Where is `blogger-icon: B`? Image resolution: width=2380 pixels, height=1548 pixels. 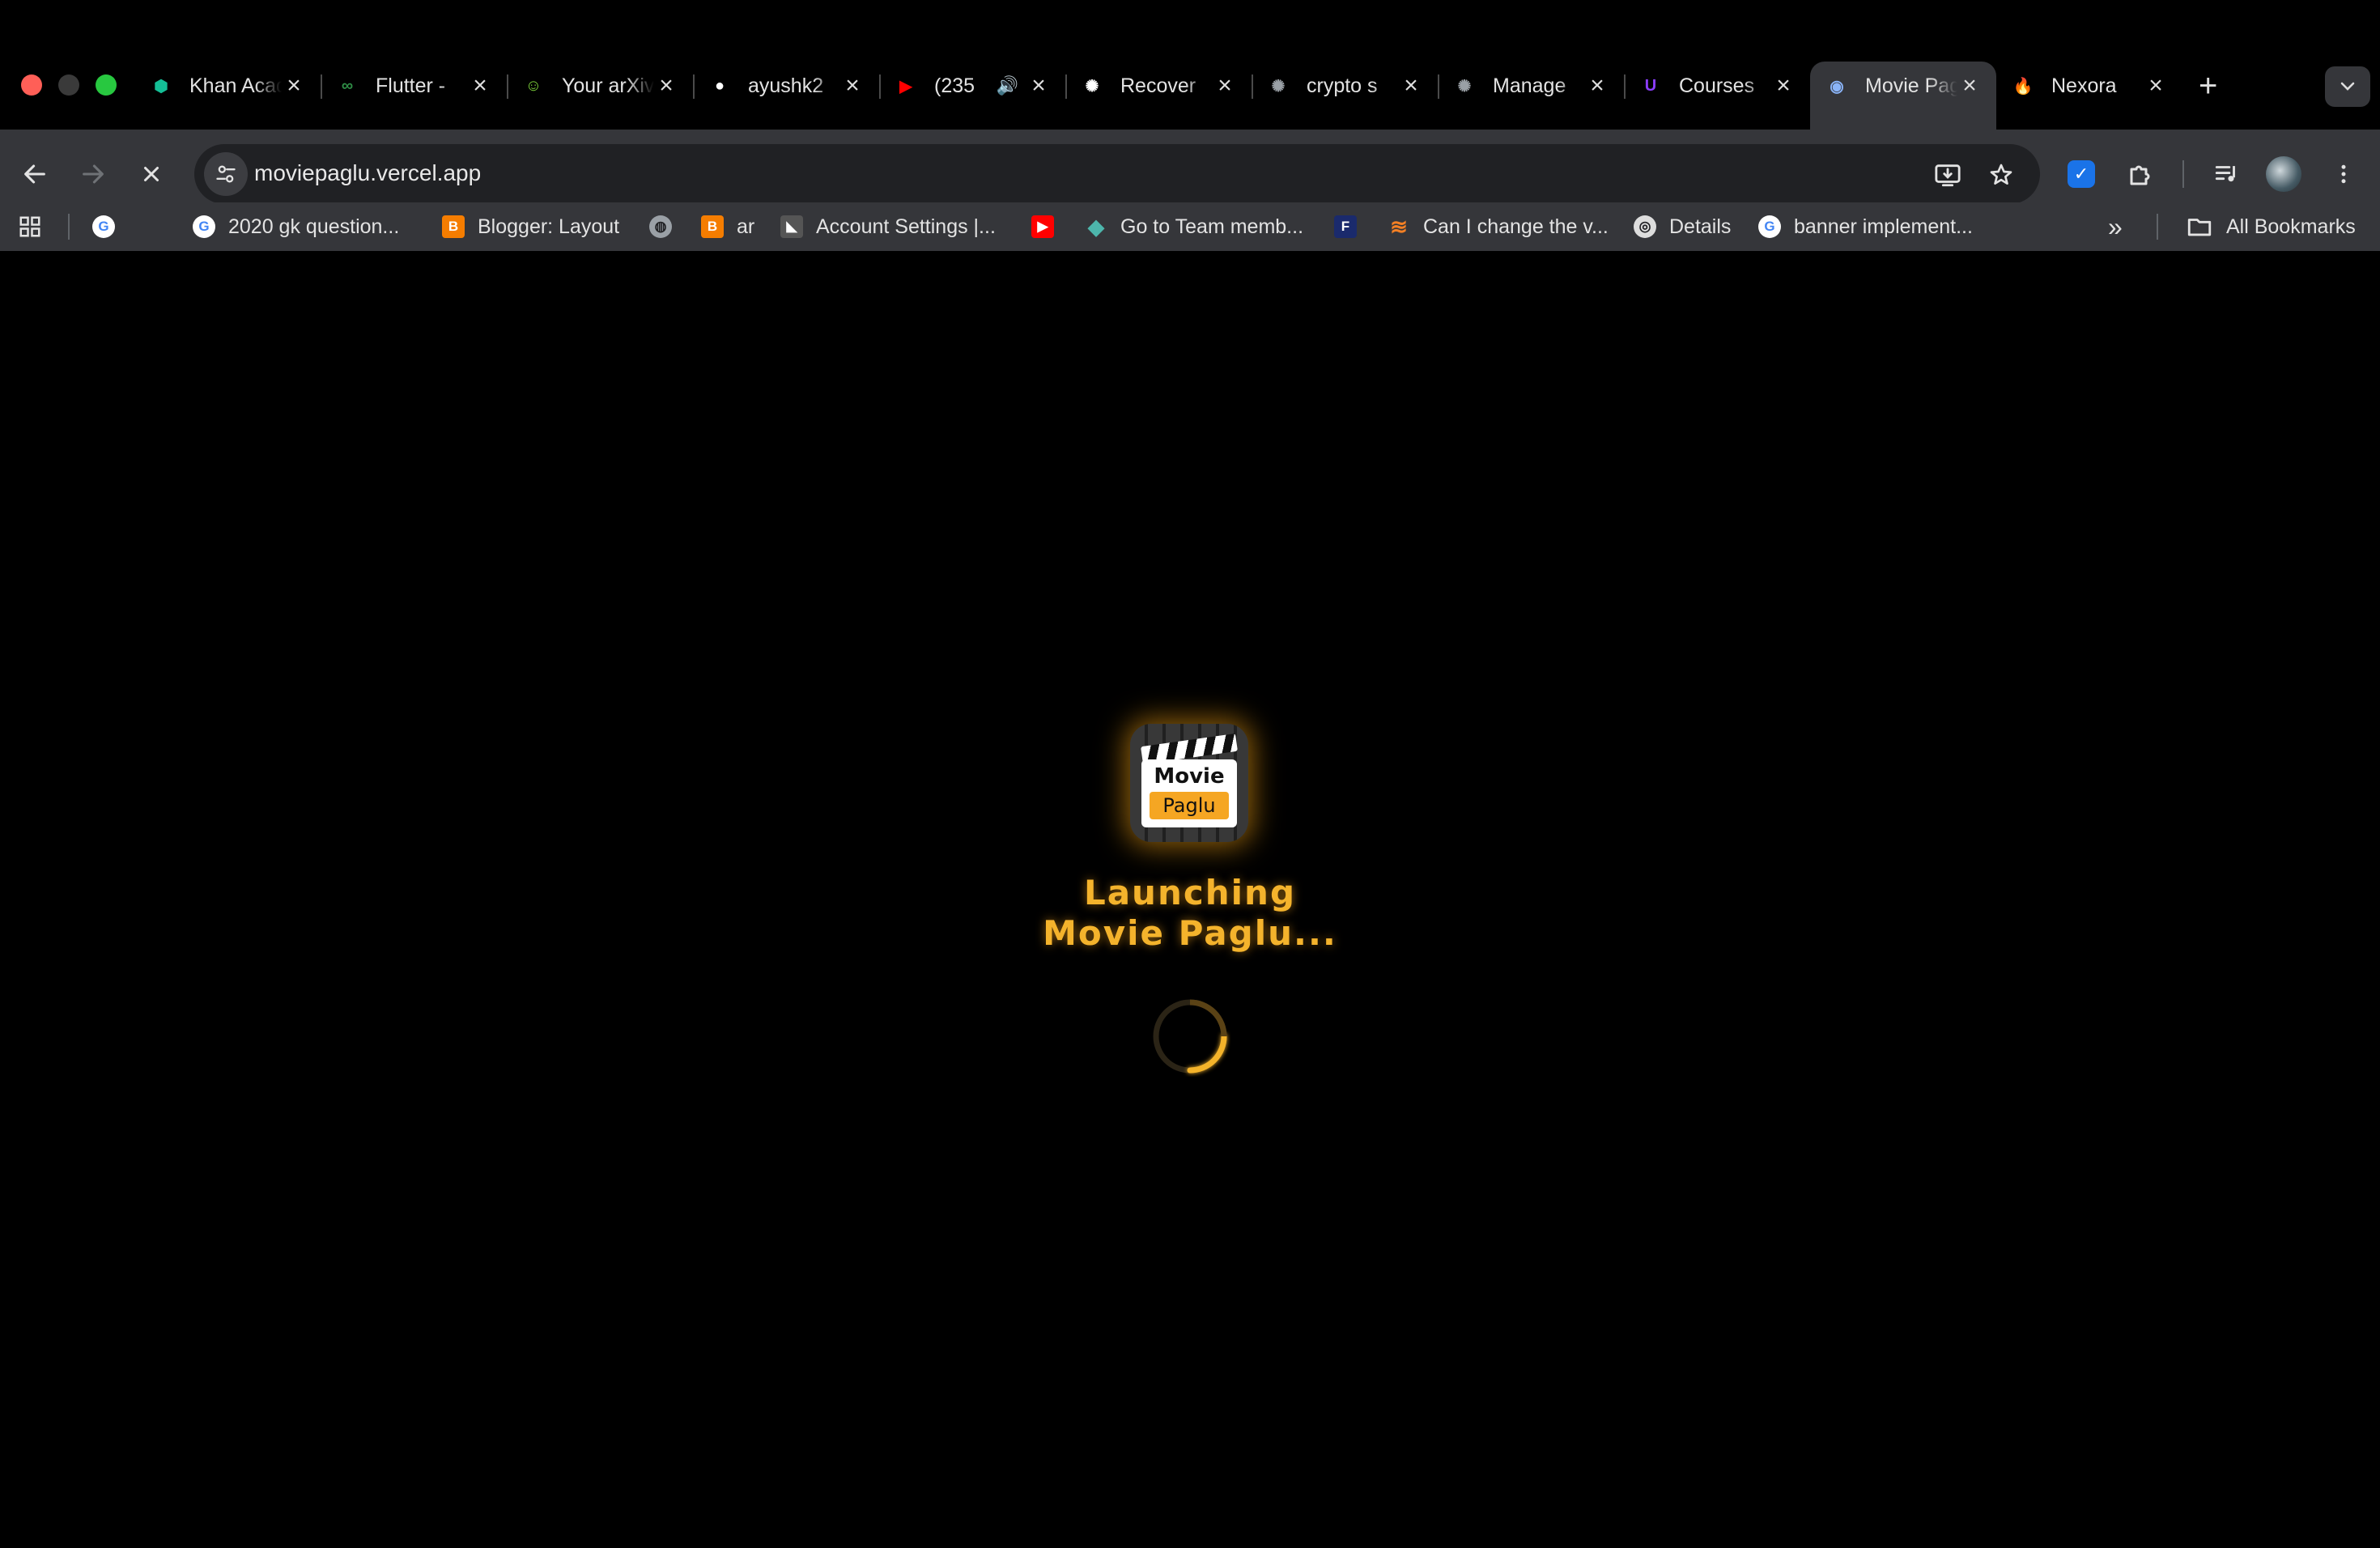
blogger-icon: B is located at coordinates (454, 226).